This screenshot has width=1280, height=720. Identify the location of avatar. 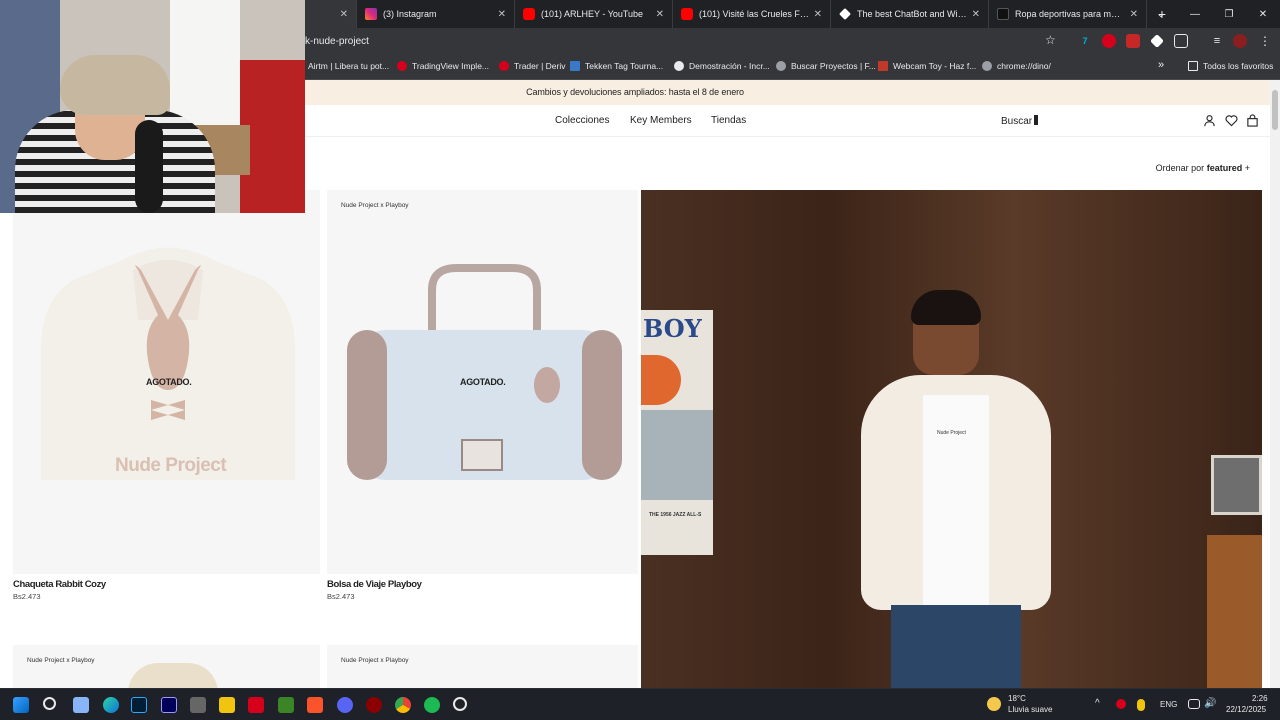
(1240, 41).